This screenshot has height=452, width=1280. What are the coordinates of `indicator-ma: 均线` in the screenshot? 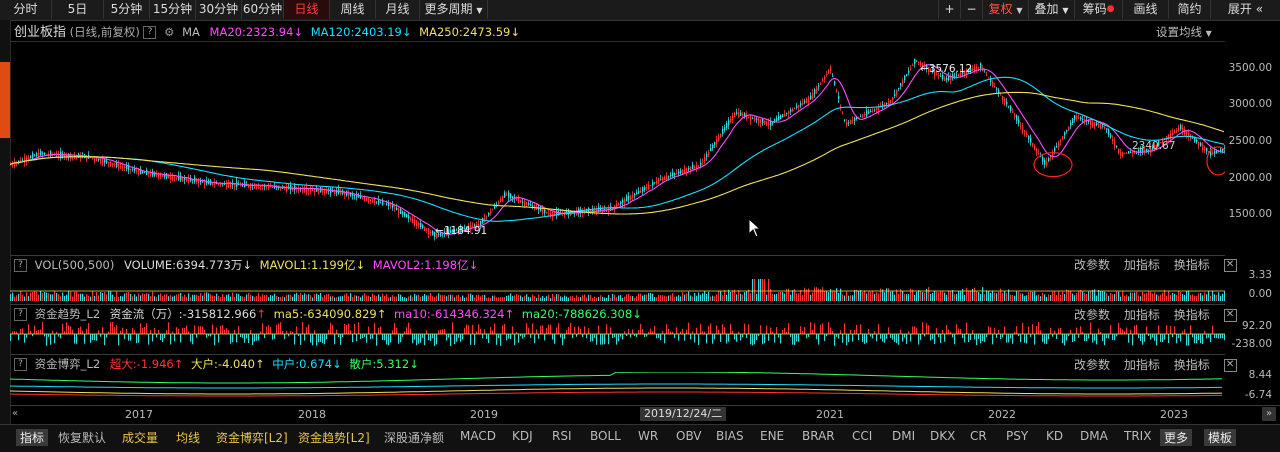 It's located at (188, 437).